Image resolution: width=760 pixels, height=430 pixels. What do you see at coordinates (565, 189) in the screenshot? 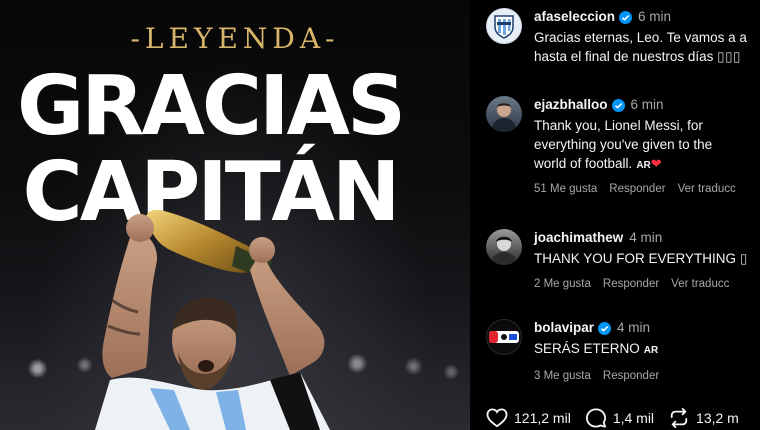
I see `comment-likes-count: 51 Me gusta` at bounding box center [565, 189].